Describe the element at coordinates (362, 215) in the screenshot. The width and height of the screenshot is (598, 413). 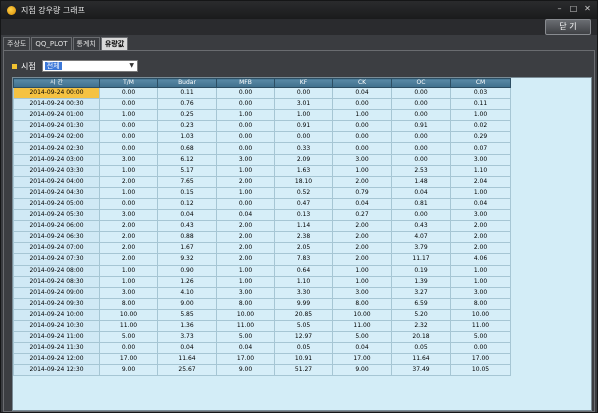
I see `value-cell: 0.27` at that location.